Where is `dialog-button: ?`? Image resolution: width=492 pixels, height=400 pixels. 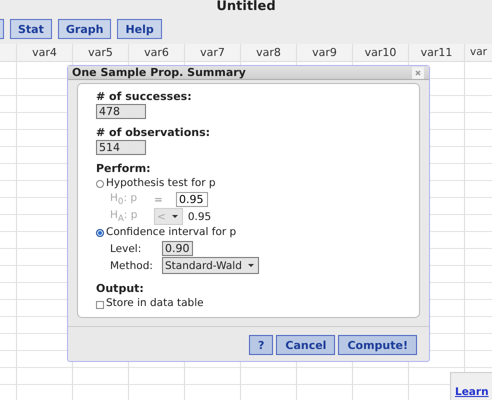
dialog-button: ? is located at coordinates (261, 345).